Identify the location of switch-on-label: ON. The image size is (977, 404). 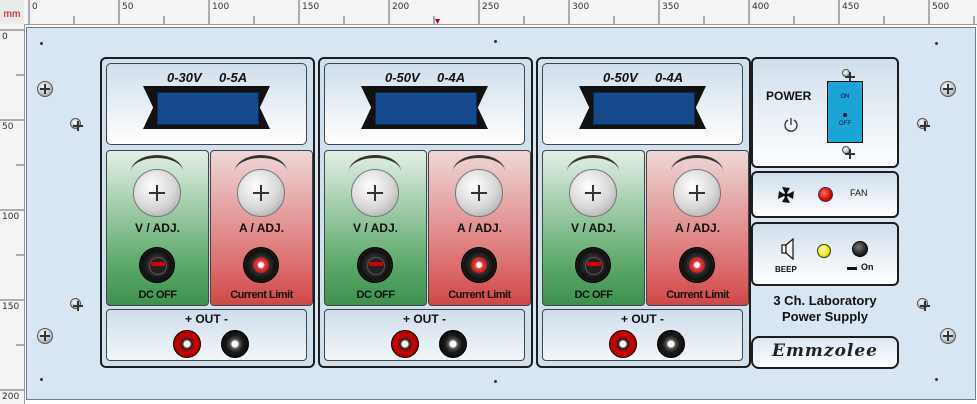
(845, 97).